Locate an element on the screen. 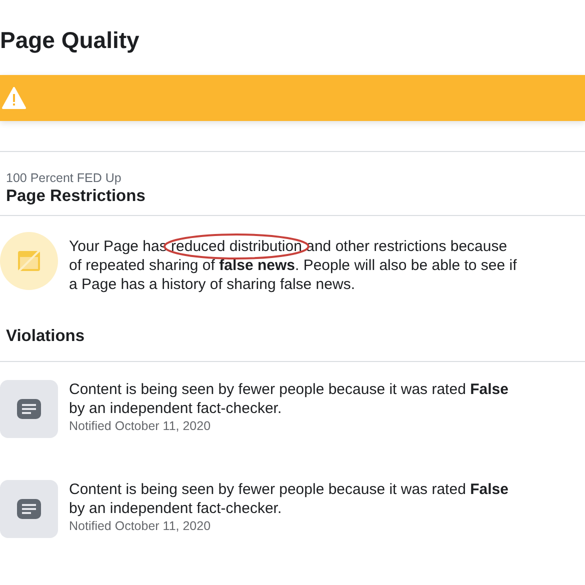  image-restricted-icon is located at coordinates (29, 261).